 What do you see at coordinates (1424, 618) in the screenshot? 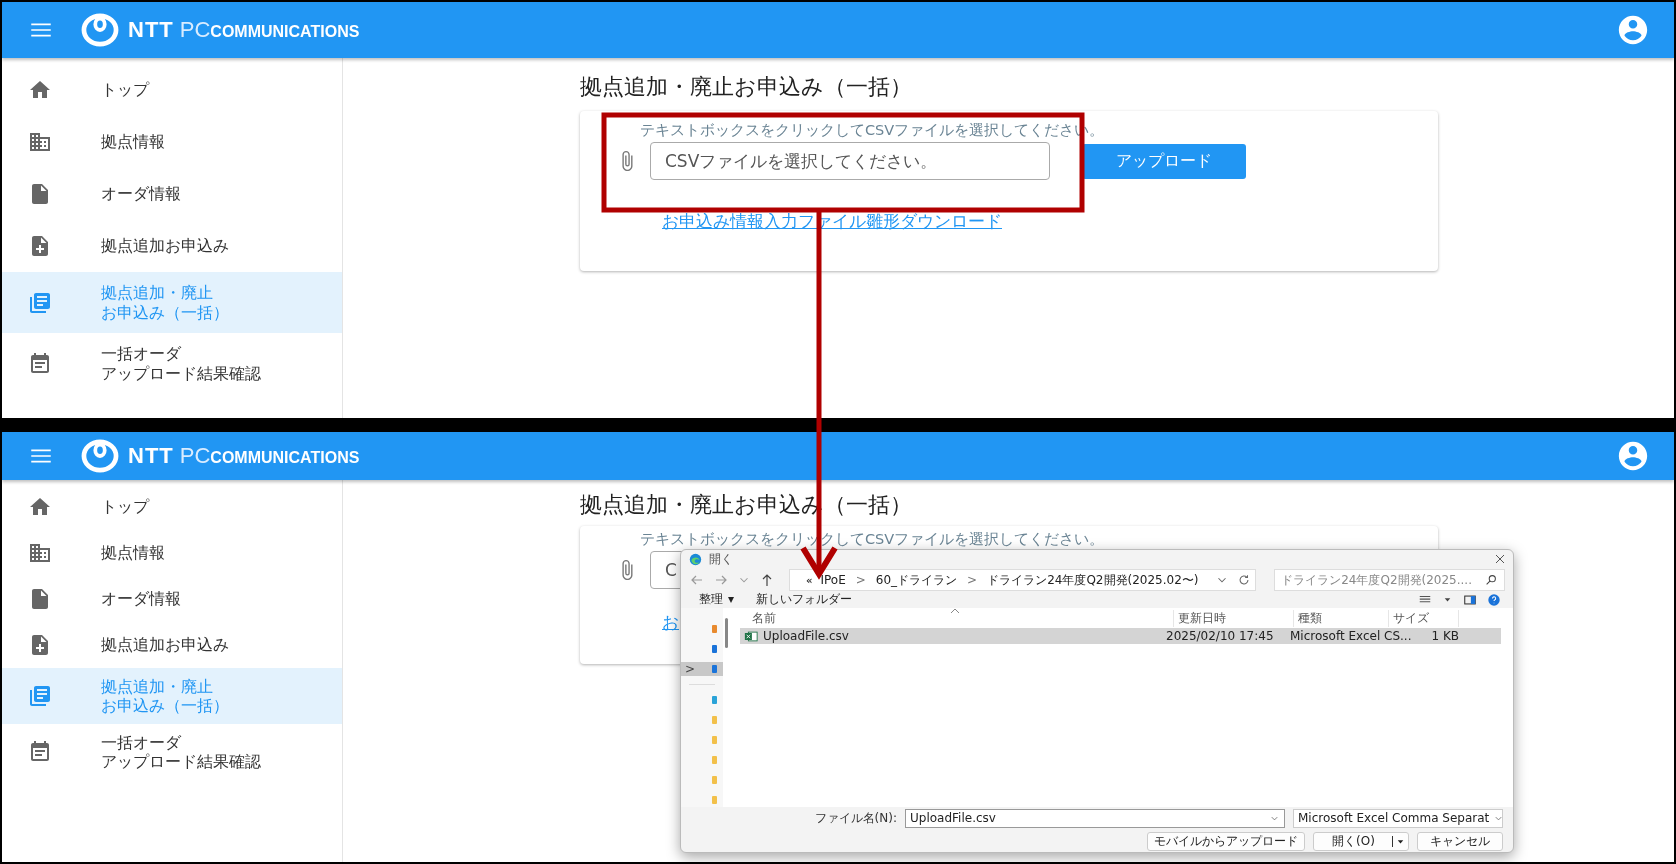
I see `column-header: サイズ` at bounding box center [1424, 618].